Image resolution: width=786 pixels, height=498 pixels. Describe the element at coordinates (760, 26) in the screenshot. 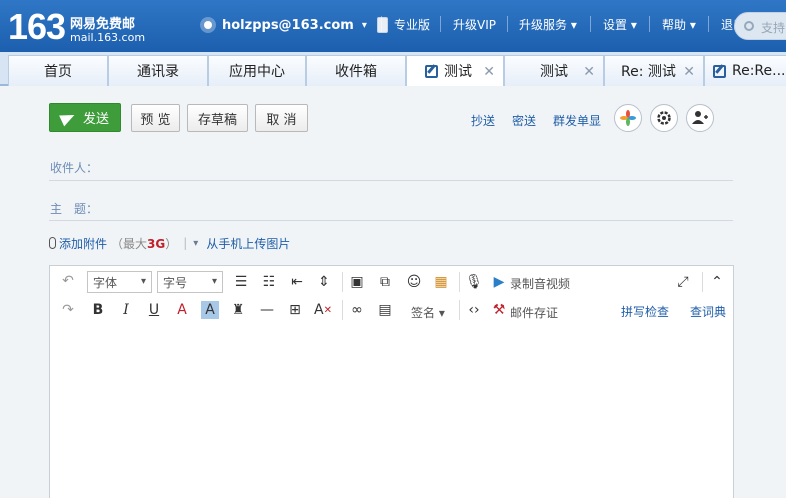

I see `search-input: 支持` at that location.